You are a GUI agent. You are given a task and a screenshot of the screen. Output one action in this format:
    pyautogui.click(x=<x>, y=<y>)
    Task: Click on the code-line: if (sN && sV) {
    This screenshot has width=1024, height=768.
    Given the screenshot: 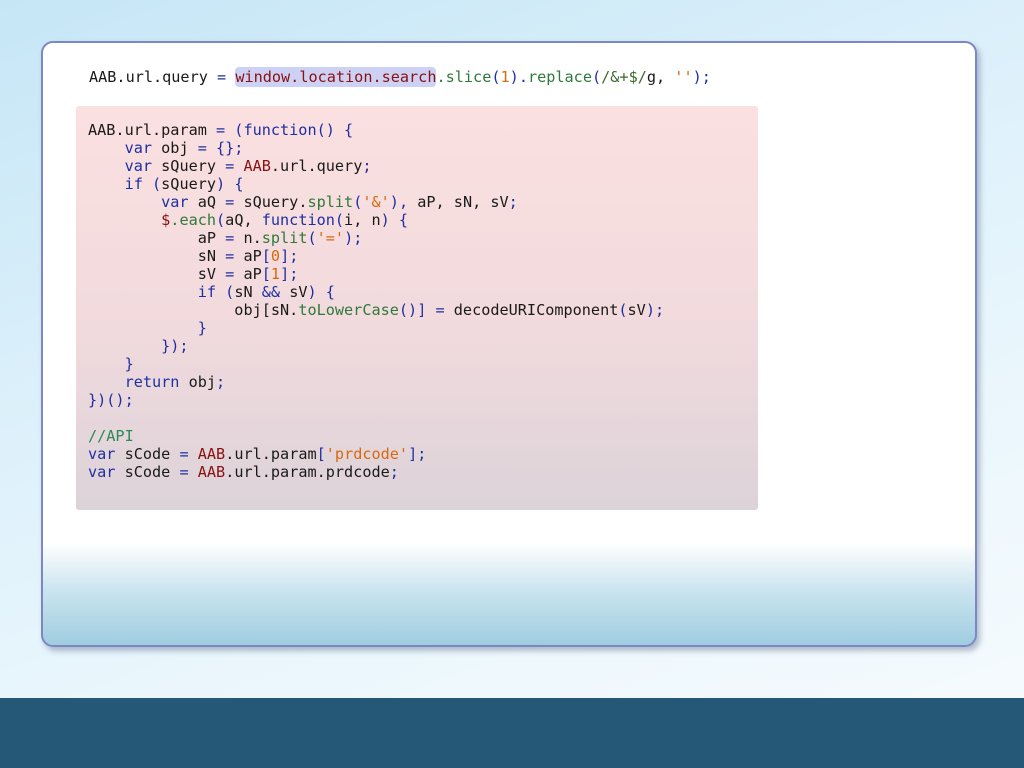 What is the action you would take?
    pyautogui.click(x=211, y=292)
    